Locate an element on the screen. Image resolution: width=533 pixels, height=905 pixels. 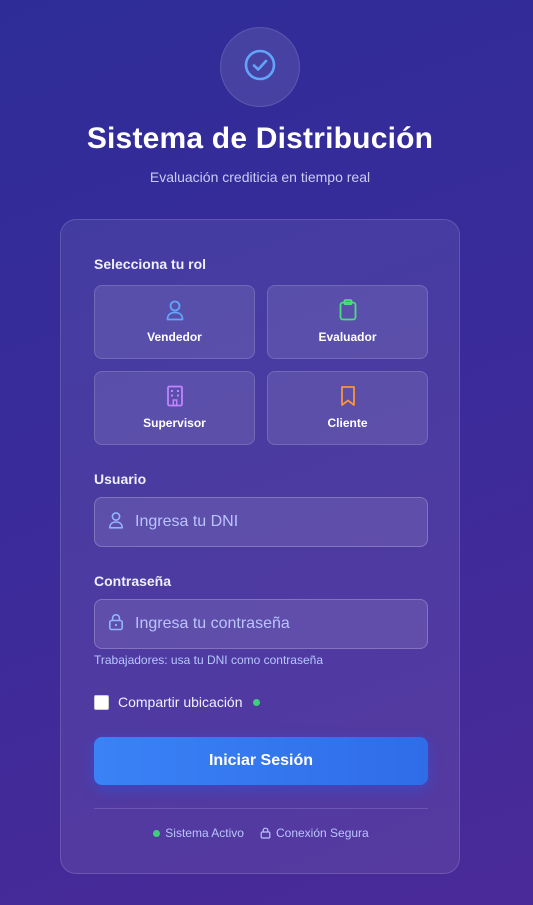
role-section-label: Selecciona tu rol is located at coordinates (150, 264).